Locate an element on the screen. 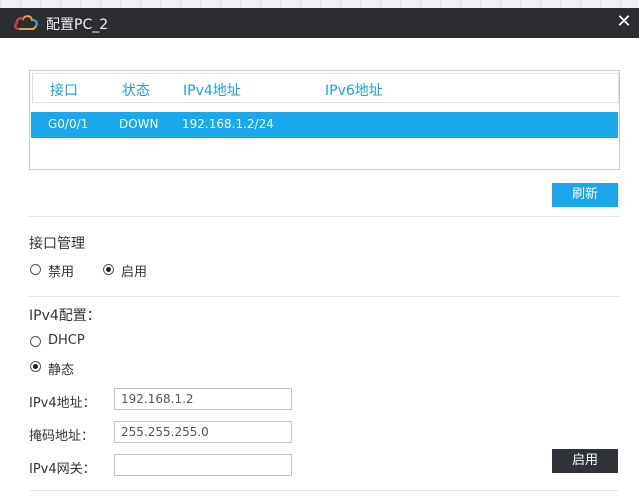 The image size is (639, 499). background-canvas is located at coordinates (319, 4).